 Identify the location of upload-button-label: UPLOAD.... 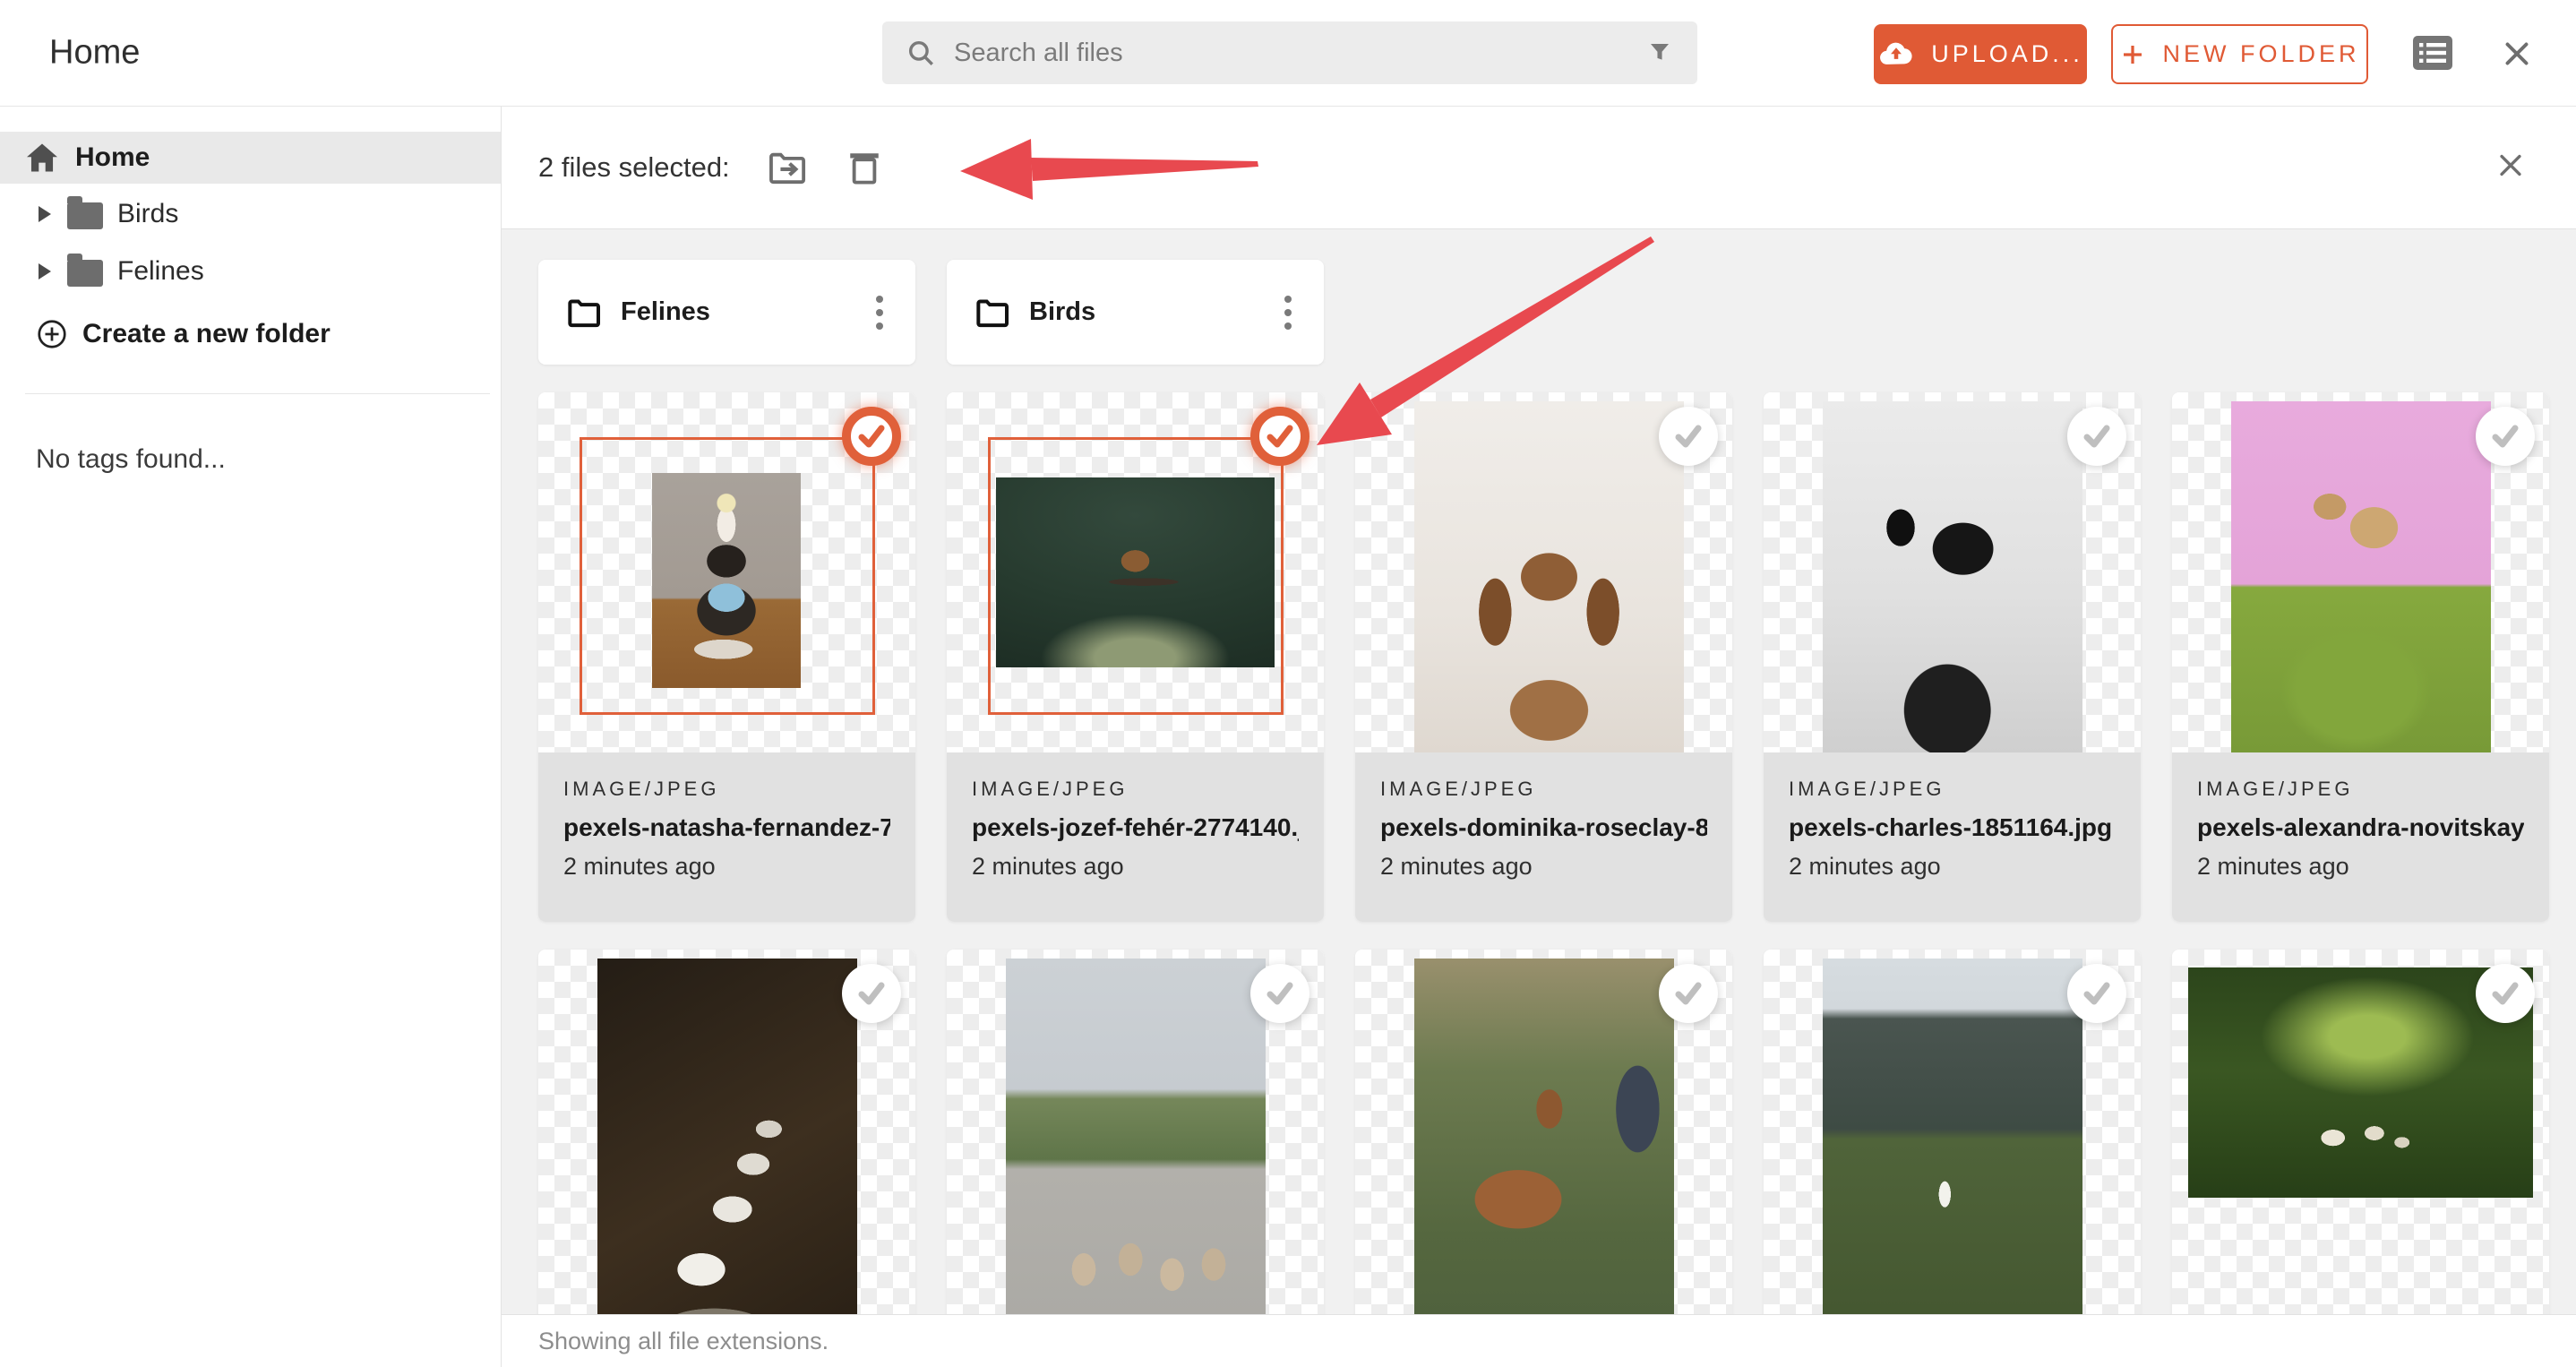
(2007, 53).